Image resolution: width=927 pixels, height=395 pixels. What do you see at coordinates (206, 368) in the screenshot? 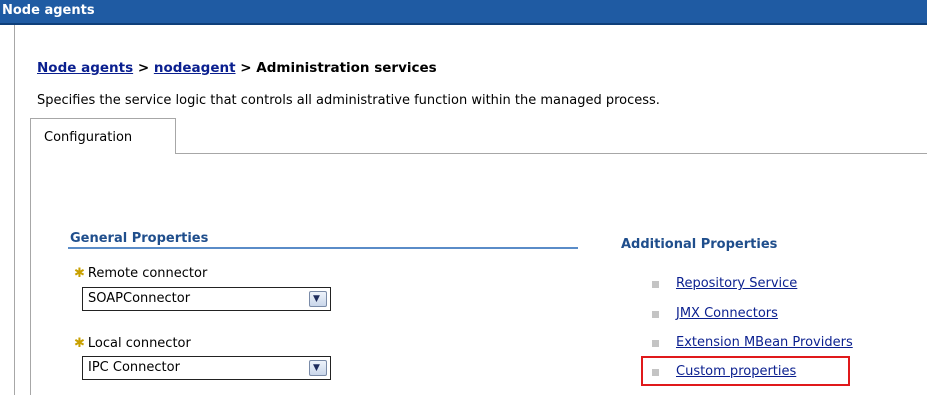
I see `local-connector-select: IPC Connector ▼` at bounding box center [206, 368].